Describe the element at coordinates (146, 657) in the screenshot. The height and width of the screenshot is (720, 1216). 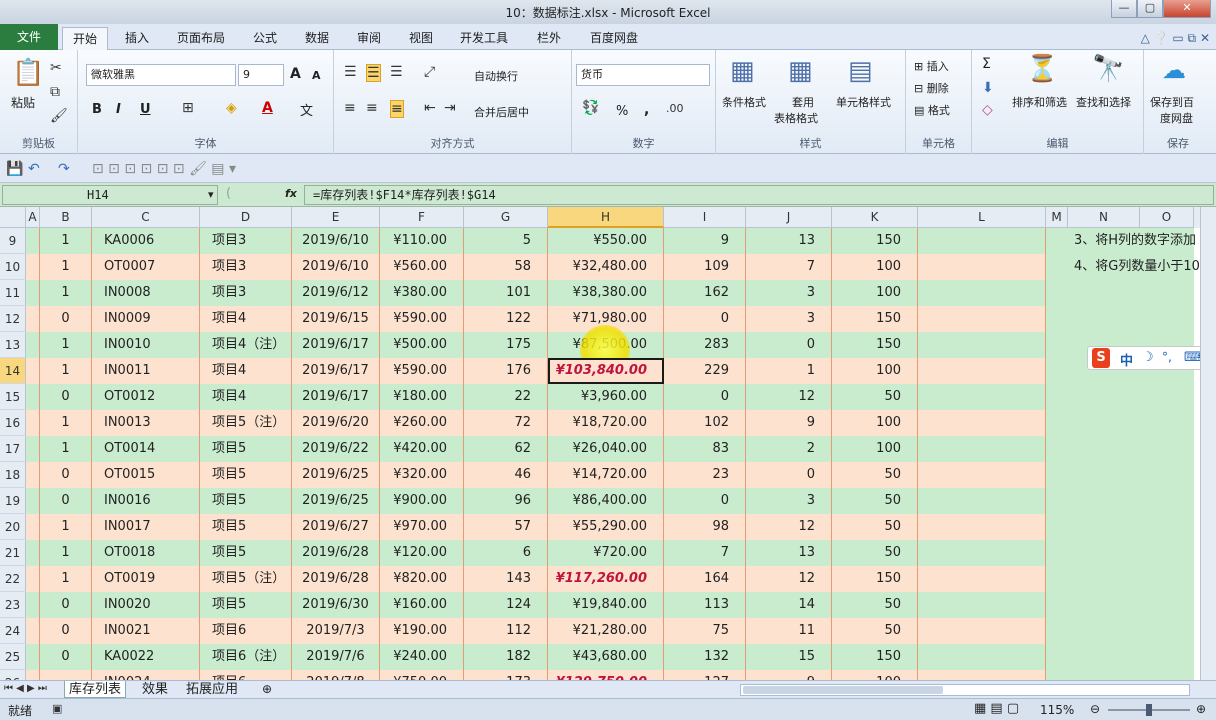
I see `cell-c: KA0022` at that location.